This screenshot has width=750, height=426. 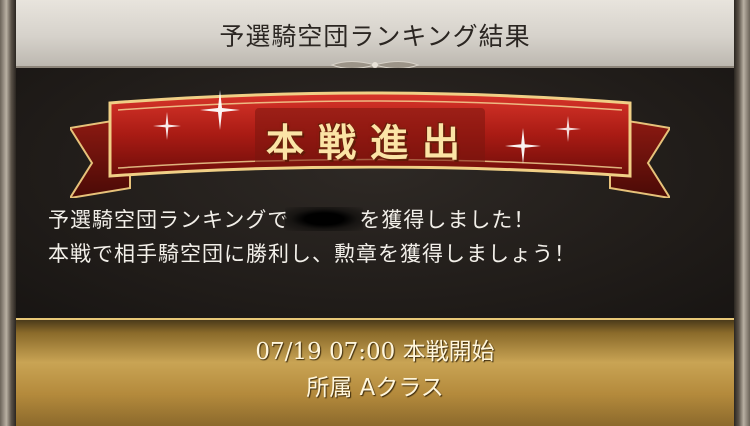 What do you see at coordinates (375, 352) in the screenshot?
I see `main-battle-start: 07/19 07:00 本戦開始` at bounding box center [375, 352].